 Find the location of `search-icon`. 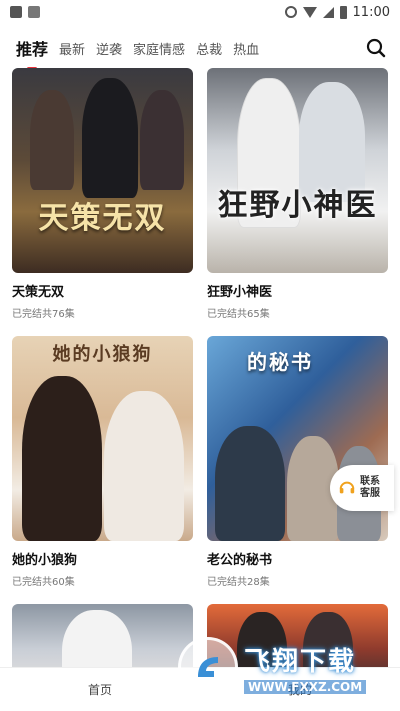

search-icon is located at coordinates (376, 48).